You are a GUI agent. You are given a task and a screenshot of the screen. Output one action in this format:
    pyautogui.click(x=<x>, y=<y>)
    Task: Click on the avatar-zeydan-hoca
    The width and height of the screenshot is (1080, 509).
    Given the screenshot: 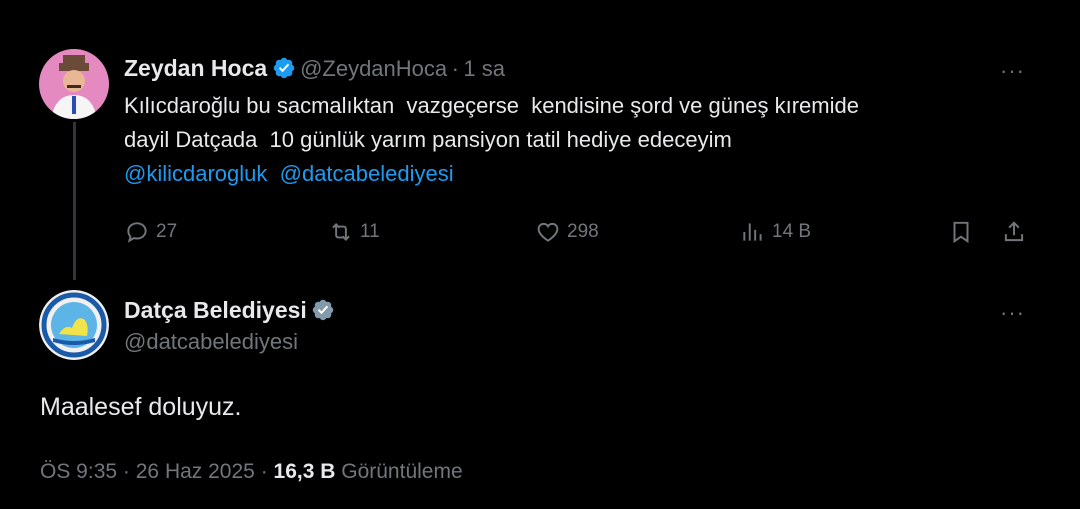 What is the action you would take?
    pyautogui.click(x=74, y=84)
    